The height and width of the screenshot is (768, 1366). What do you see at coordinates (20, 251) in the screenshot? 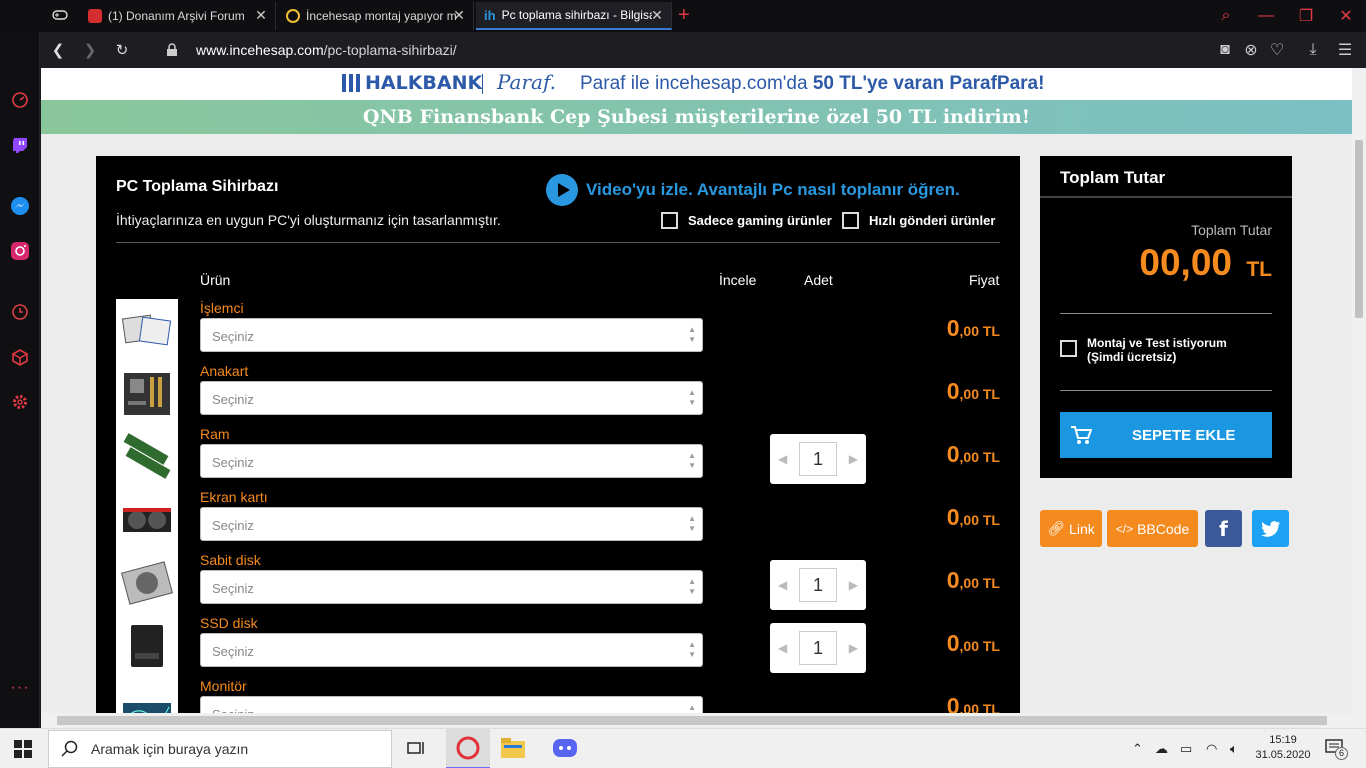
I see `instagram-icon` at bounding box center [20, 251].